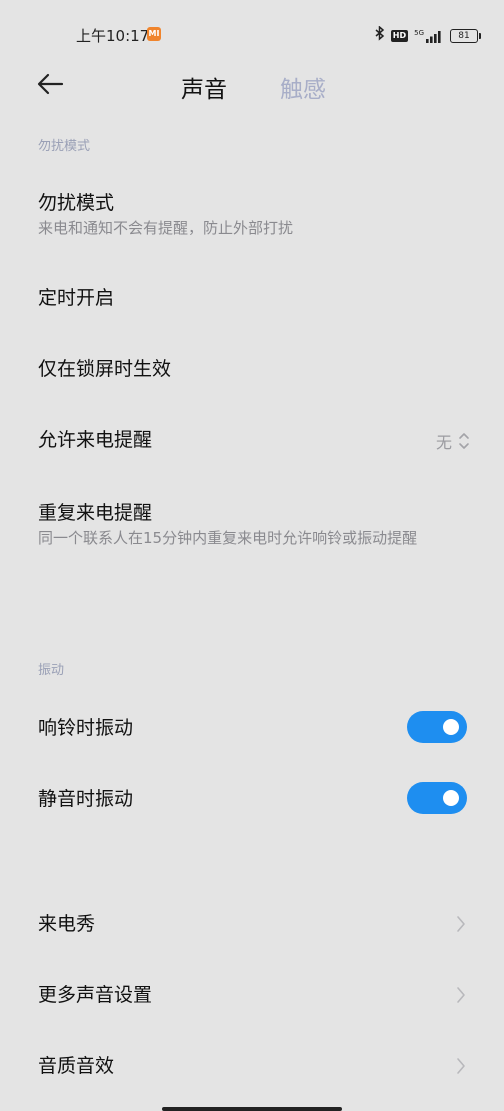 The height and width of the screenshot is (1111, 504). I want to click on network-type: 5G, so click(419, 32).